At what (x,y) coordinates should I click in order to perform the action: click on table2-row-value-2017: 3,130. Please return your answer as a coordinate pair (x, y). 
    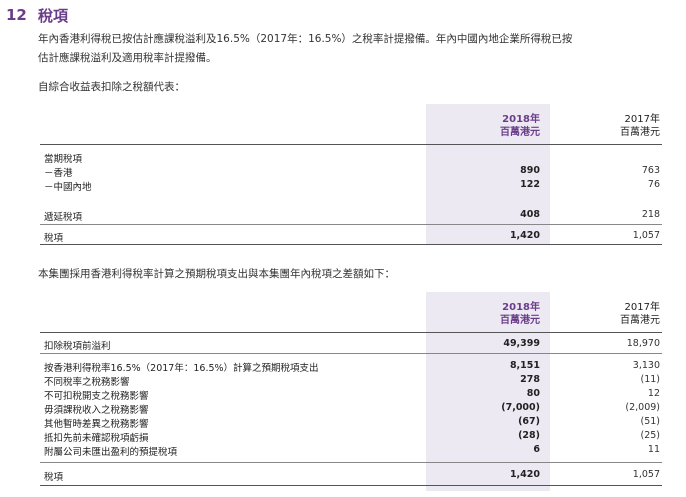
    Looking at the image, I should click on (646, 365).